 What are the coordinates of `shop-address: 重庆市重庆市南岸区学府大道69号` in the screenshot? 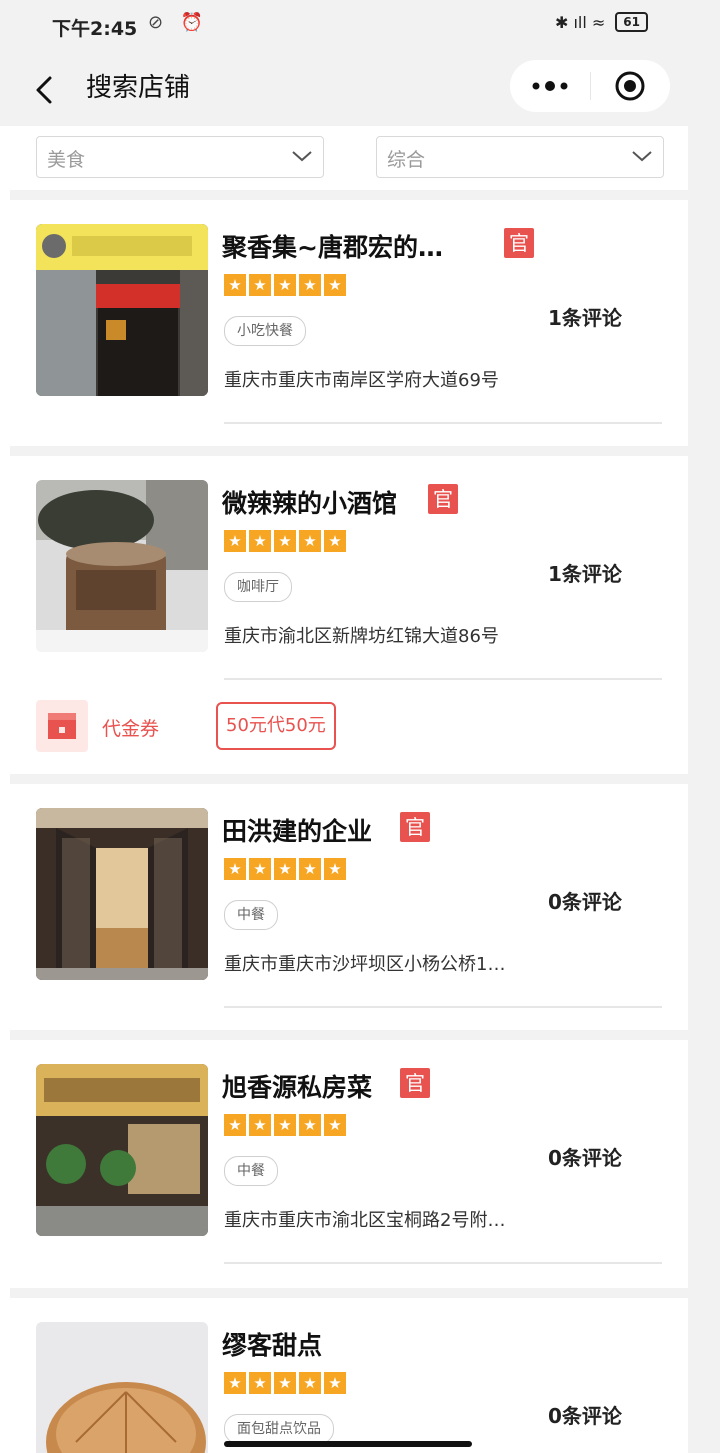 It's located at (361, 380).